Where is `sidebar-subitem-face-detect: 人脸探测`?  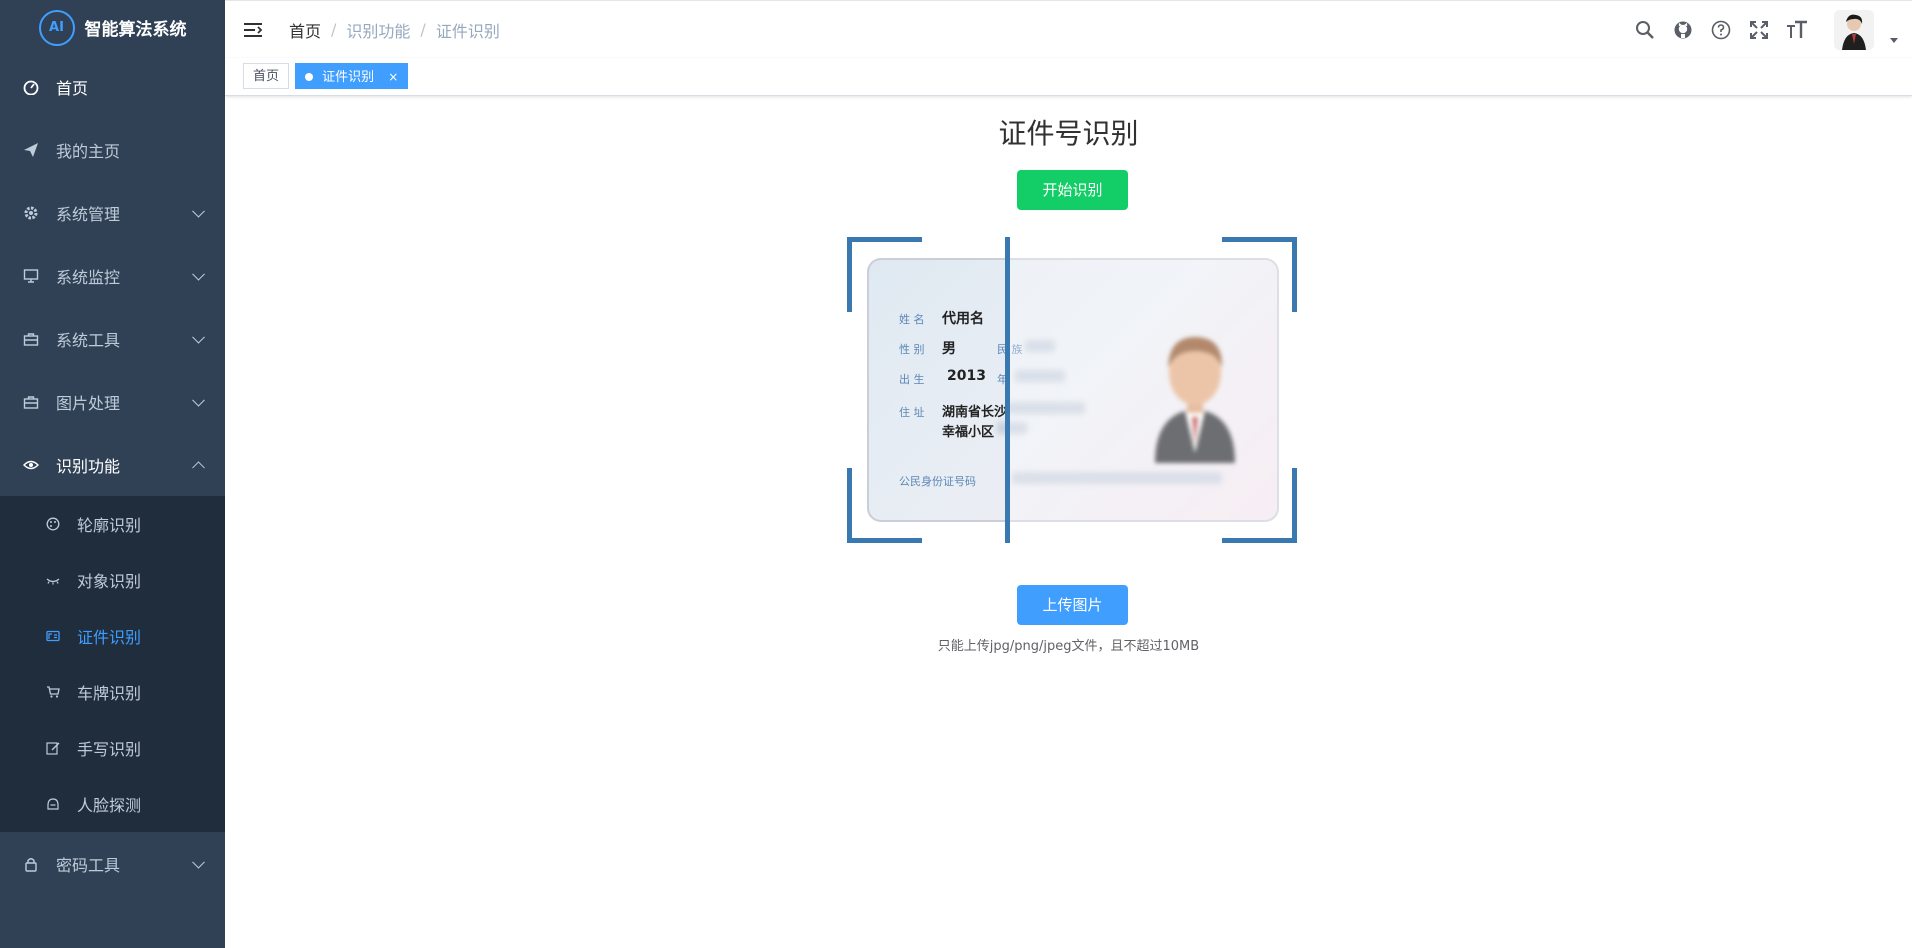
sidebar-subitem-face-detect: 人脸探测 is located at coordinates (112, 804).